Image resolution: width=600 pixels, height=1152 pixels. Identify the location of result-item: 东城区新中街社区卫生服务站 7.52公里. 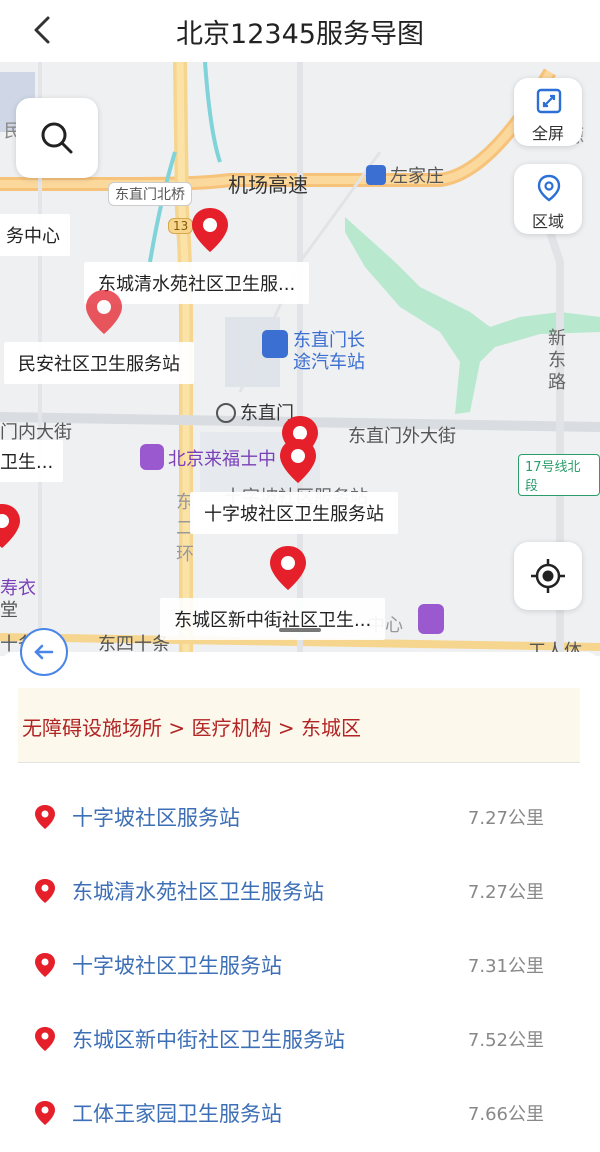
(300, 1041).